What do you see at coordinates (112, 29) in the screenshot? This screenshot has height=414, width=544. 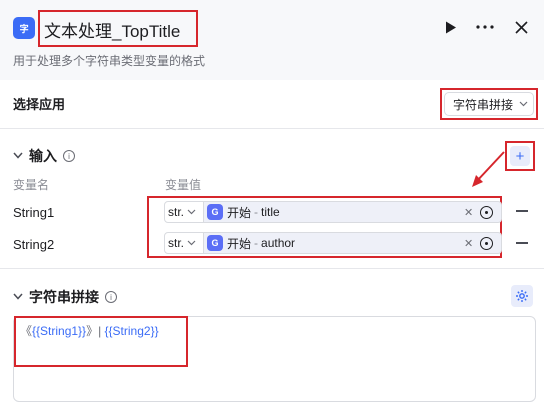 I see `node-title: 文本处理_TopTitle` at bounding box center [112, 29].